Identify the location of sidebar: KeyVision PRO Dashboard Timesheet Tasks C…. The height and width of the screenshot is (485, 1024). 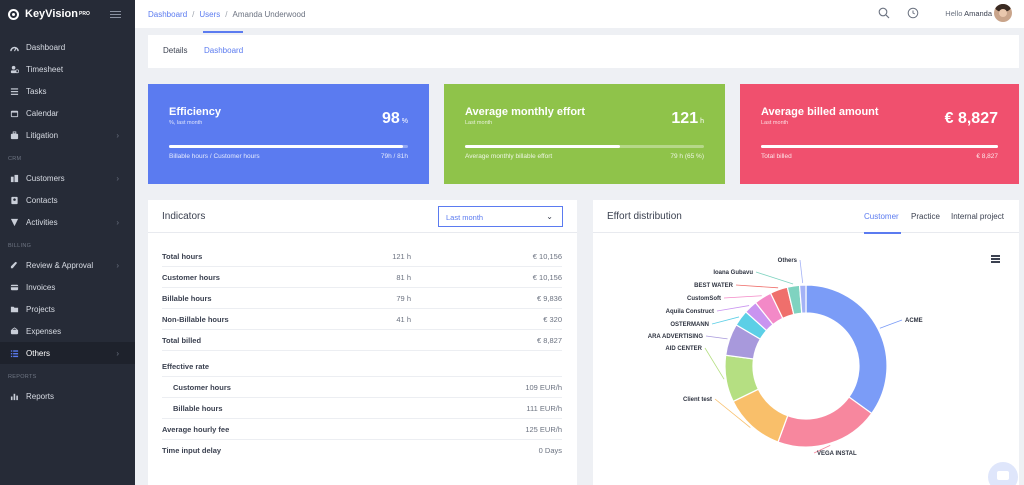
(67, 242).